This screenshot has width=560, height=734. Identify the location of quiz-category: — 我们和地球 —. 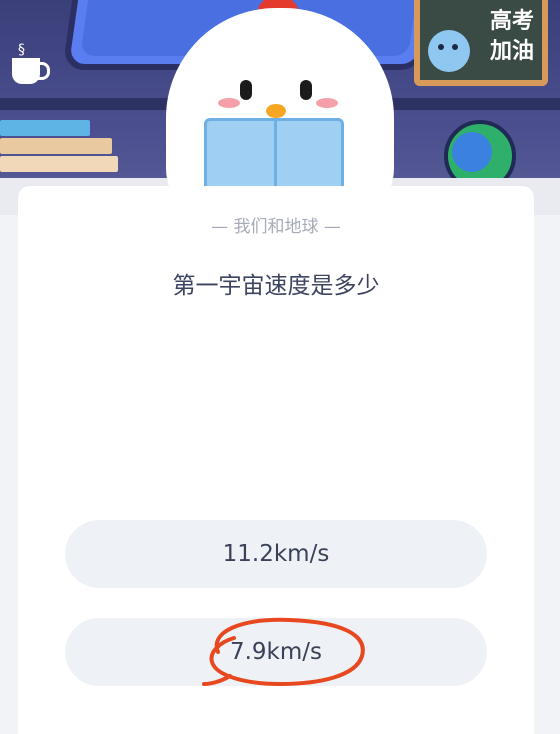
(276, 227).